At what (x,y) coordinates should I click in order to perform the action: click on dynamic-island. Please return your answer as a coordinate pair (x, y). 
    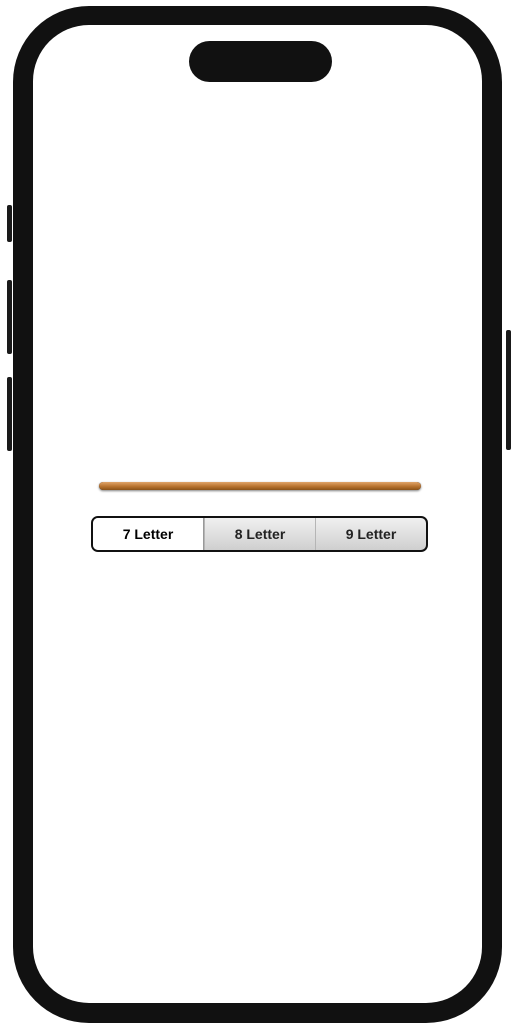
    Looking at the image, I should click on (260, 61).